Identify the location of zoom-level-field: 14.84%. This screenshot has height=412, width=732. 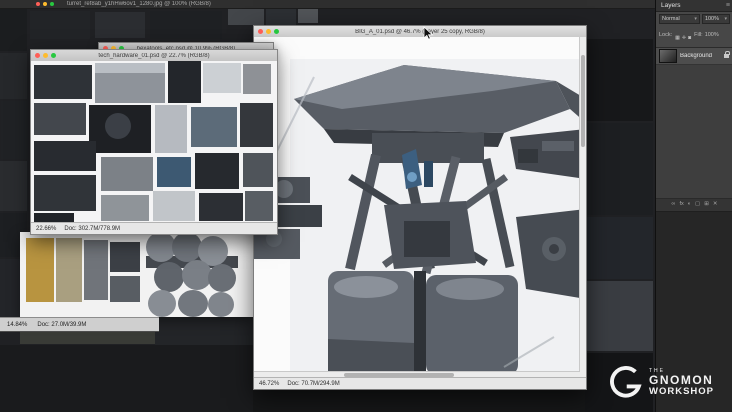
(17, 325).